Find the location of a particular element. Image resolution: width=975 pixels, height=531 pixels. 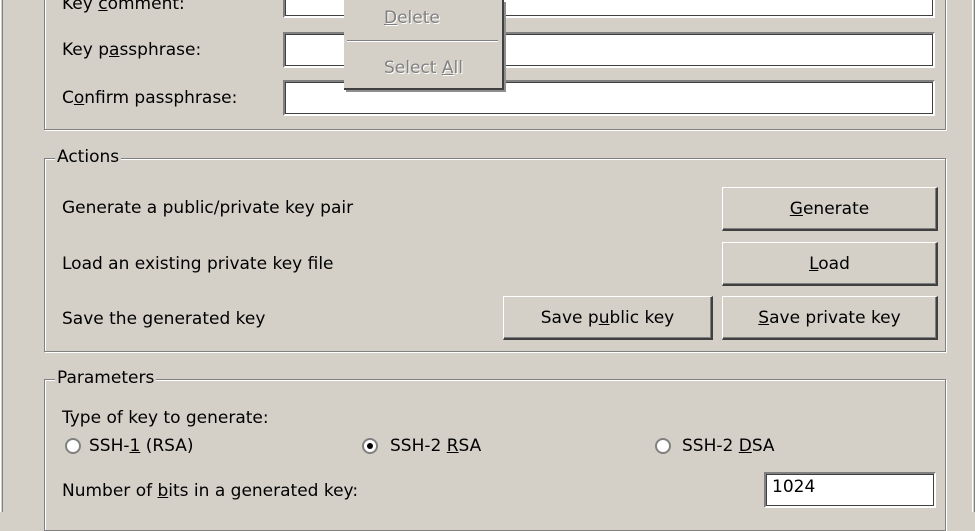

confirm-passphrase-label: Confirm passphrase: is located at coordinates (150, 98).